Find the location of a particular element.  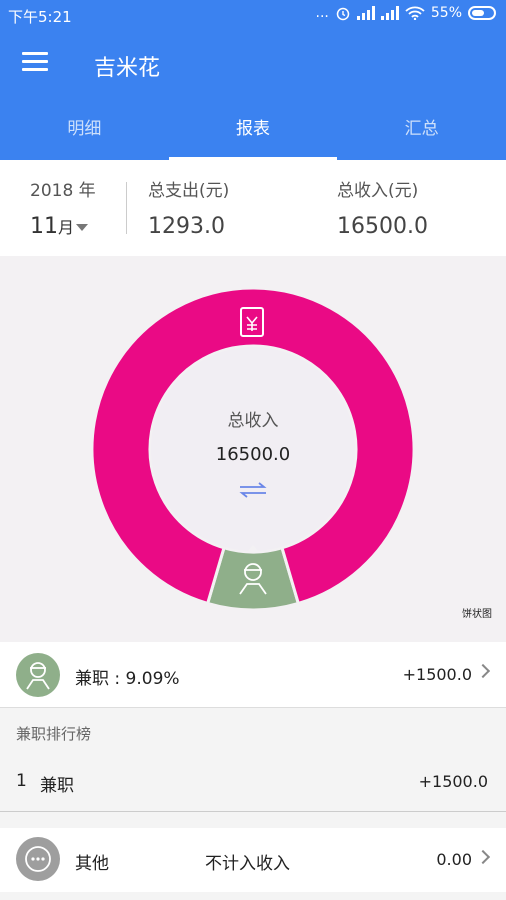

status-icons: ... 55% is located at coordinates (406, 13).